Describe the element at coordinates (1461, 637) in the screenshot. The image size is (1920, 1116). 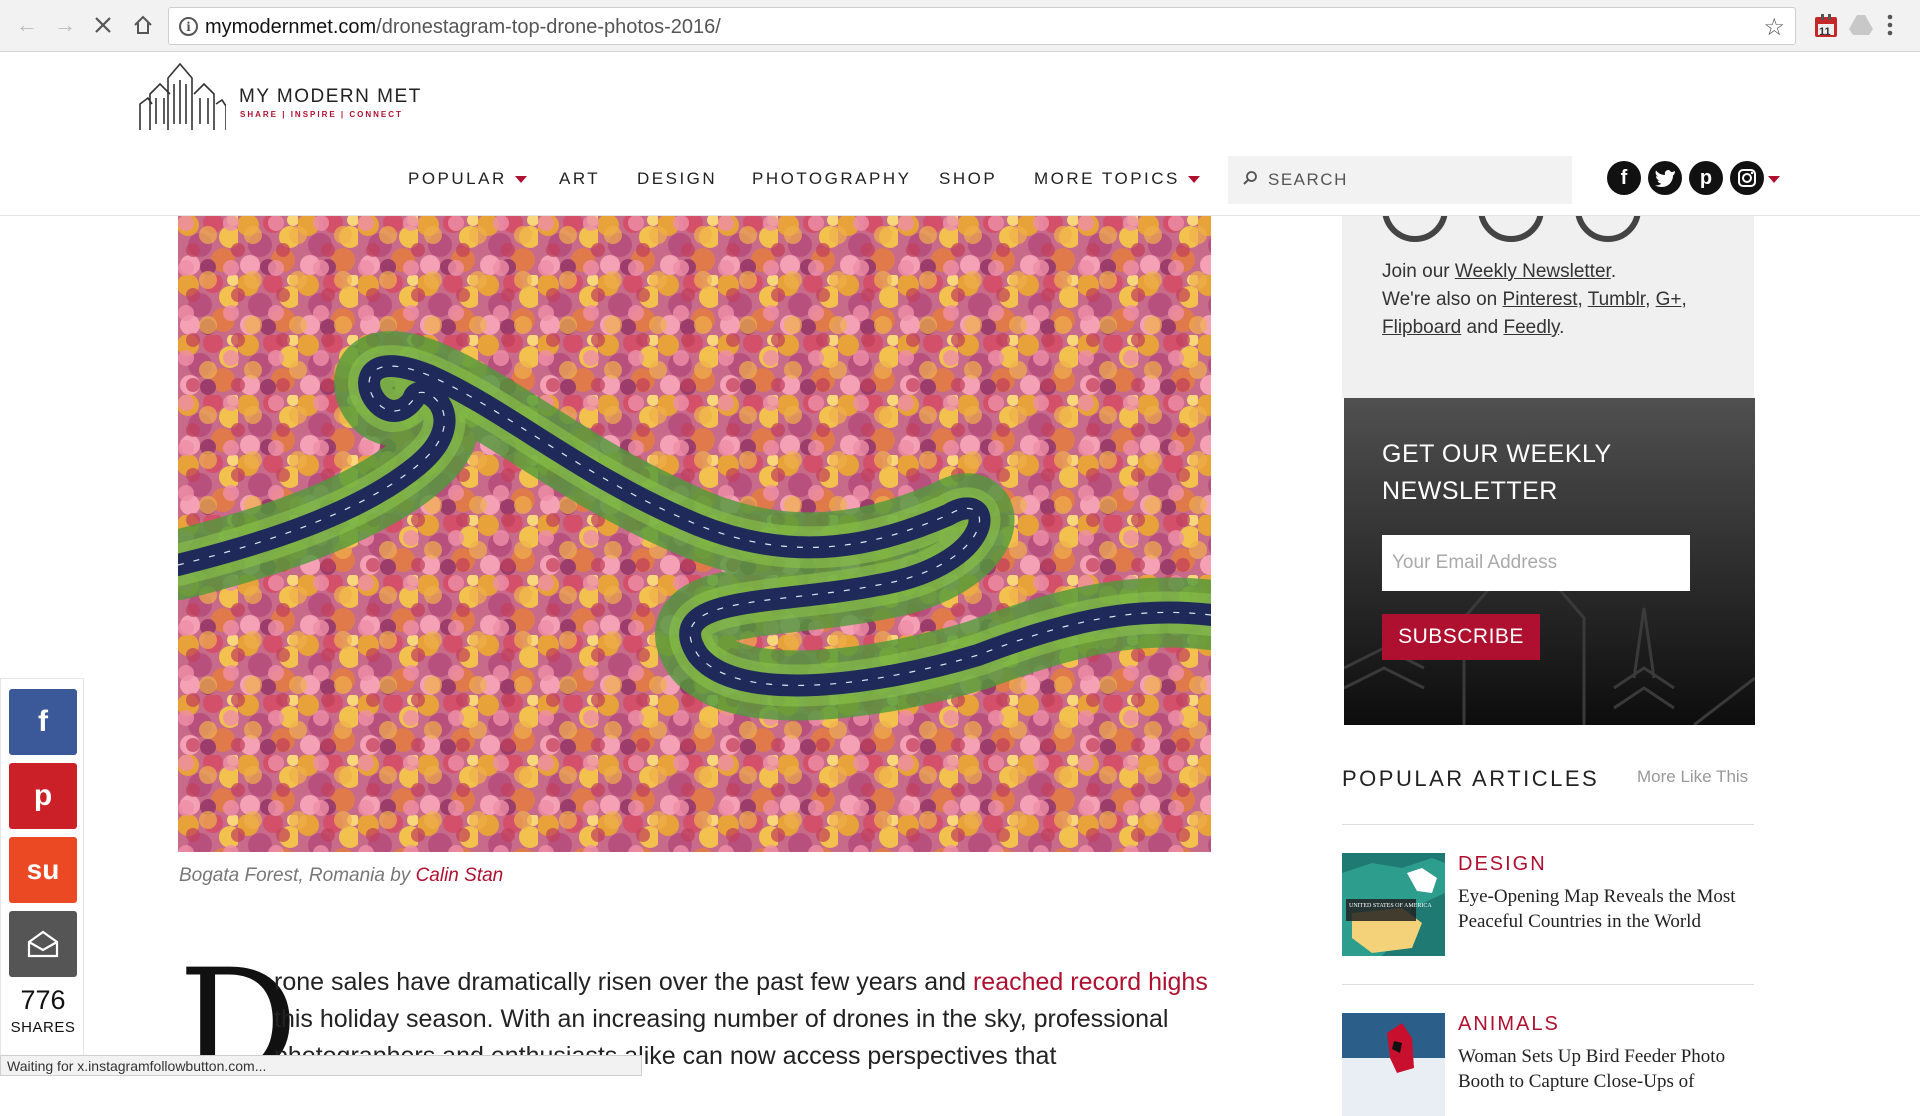
I see `subscribe-button: SUBSCRIBE` at that location.